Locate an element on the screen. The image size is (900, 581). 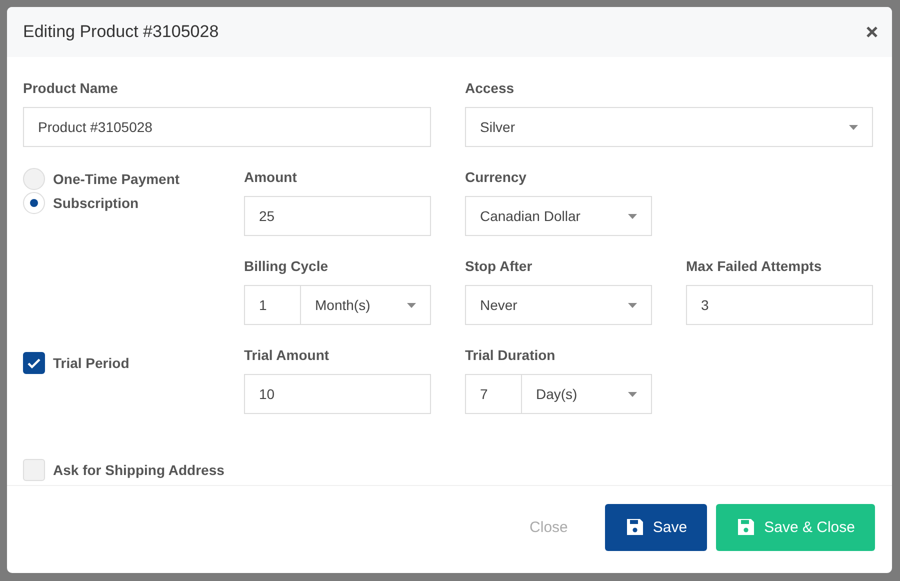
field-label: Amount is located at coordinates (271, 177).